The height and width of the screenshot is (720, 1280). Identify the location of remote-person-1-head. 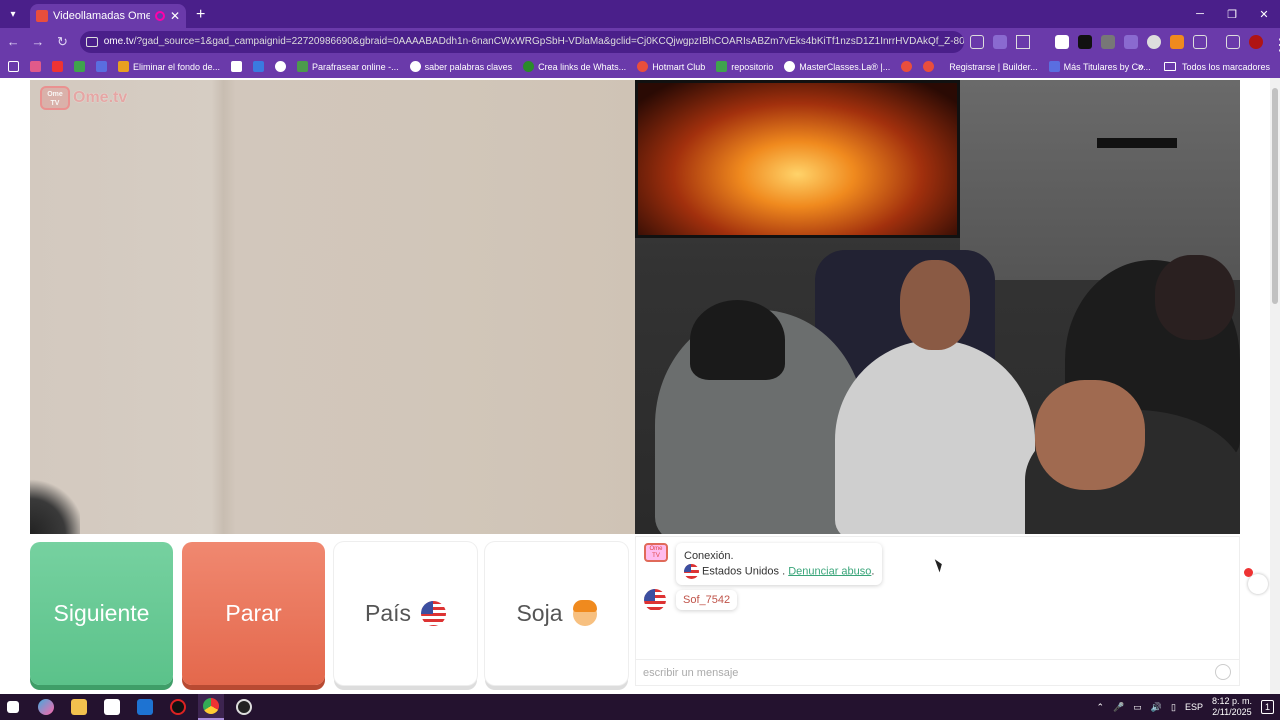
(737, 340).